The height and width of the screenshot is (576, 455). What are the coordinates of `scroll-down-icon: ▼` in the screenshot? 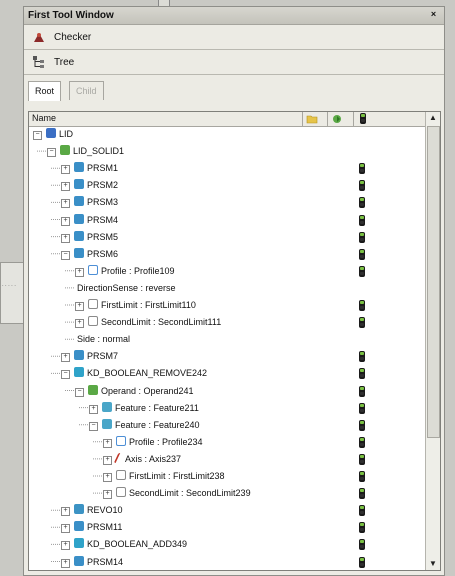 It's located at (433, 564).